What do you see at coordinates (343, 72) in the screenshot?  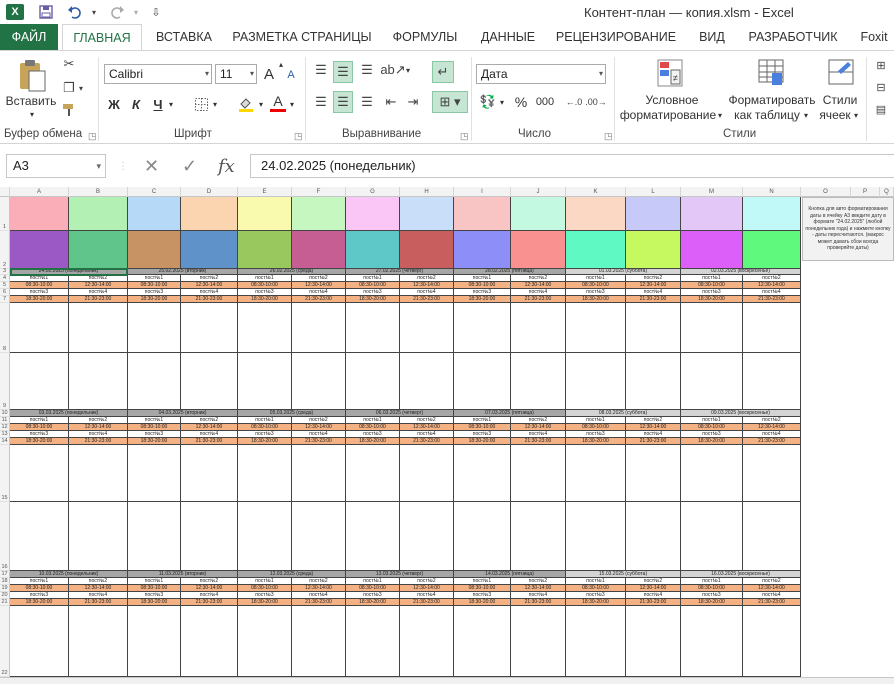 I see `align-middle-icon: ☰` at bounding box center [343, 72].